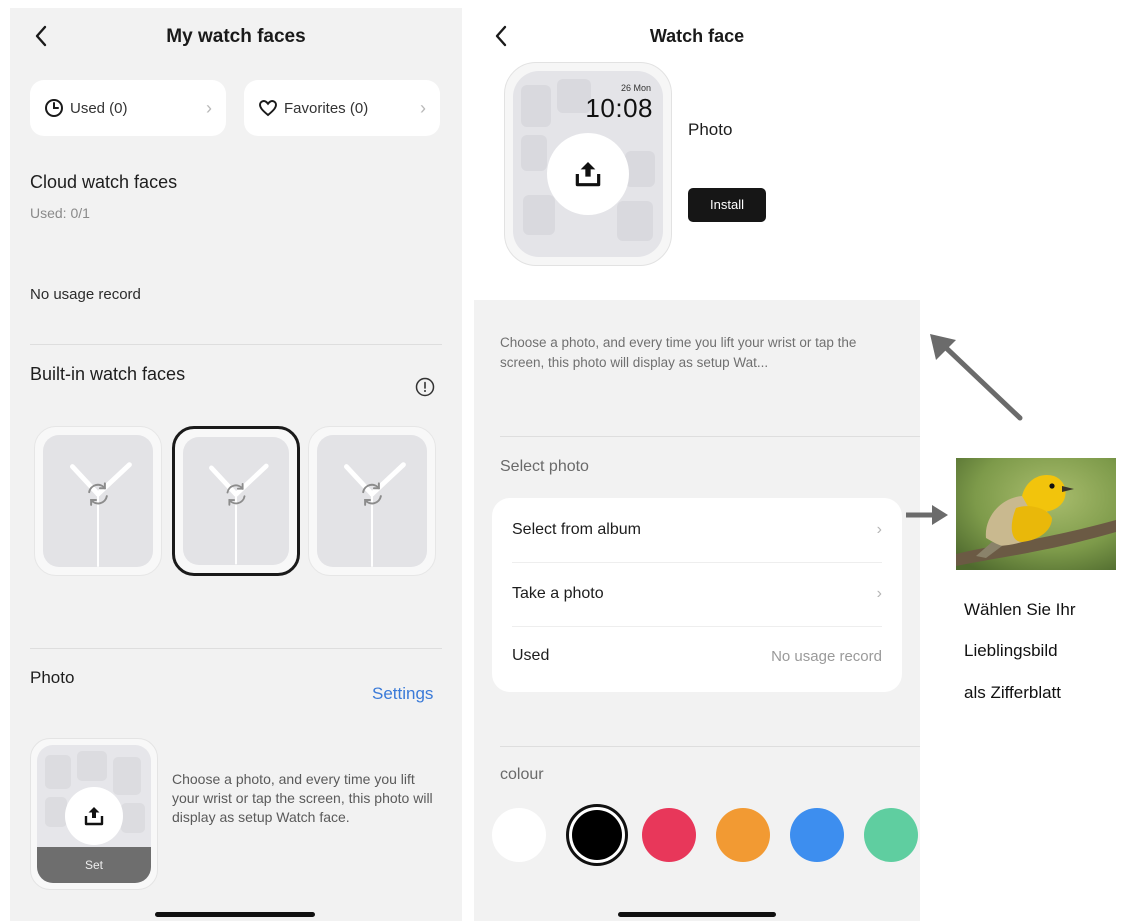  Describe the element at coordinates (669, 835) in the screenshot. I see `colour-swatch-red` at that location.